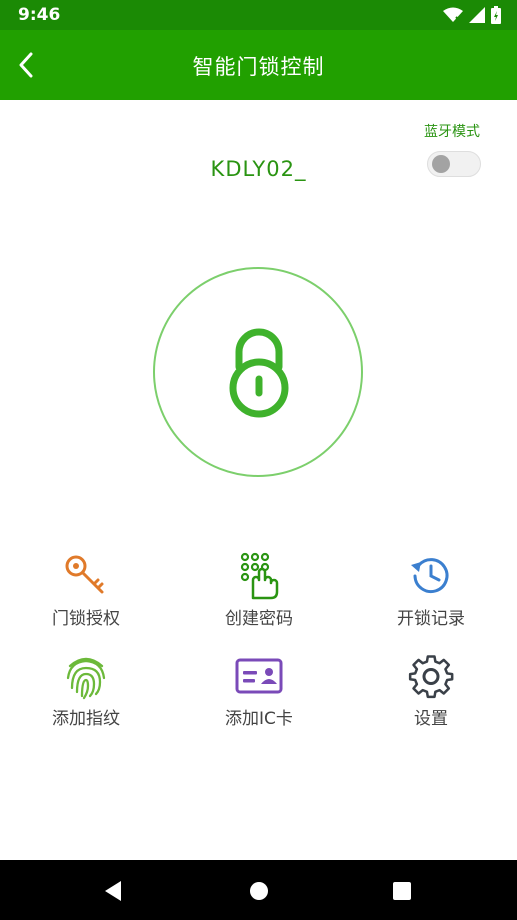 This screenshot has width=517, height=920. I want to click on padlock-icon, so click(259, 373).